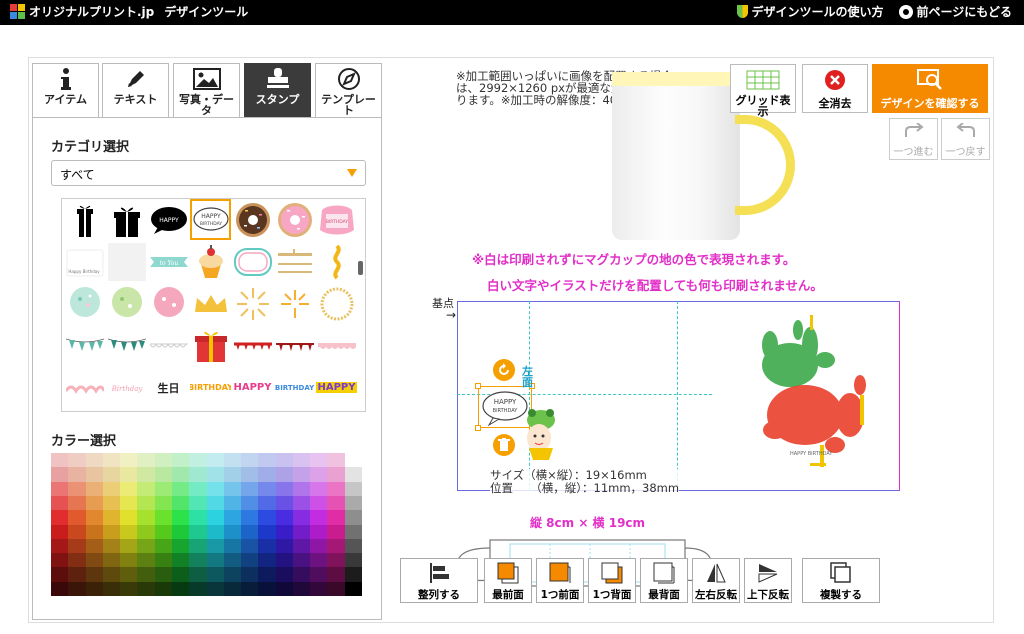  What do you see at coordinates (955, 11) in the screenshot?
I see `back-link: 前ページにもどる` at bounding box center [955, 11].